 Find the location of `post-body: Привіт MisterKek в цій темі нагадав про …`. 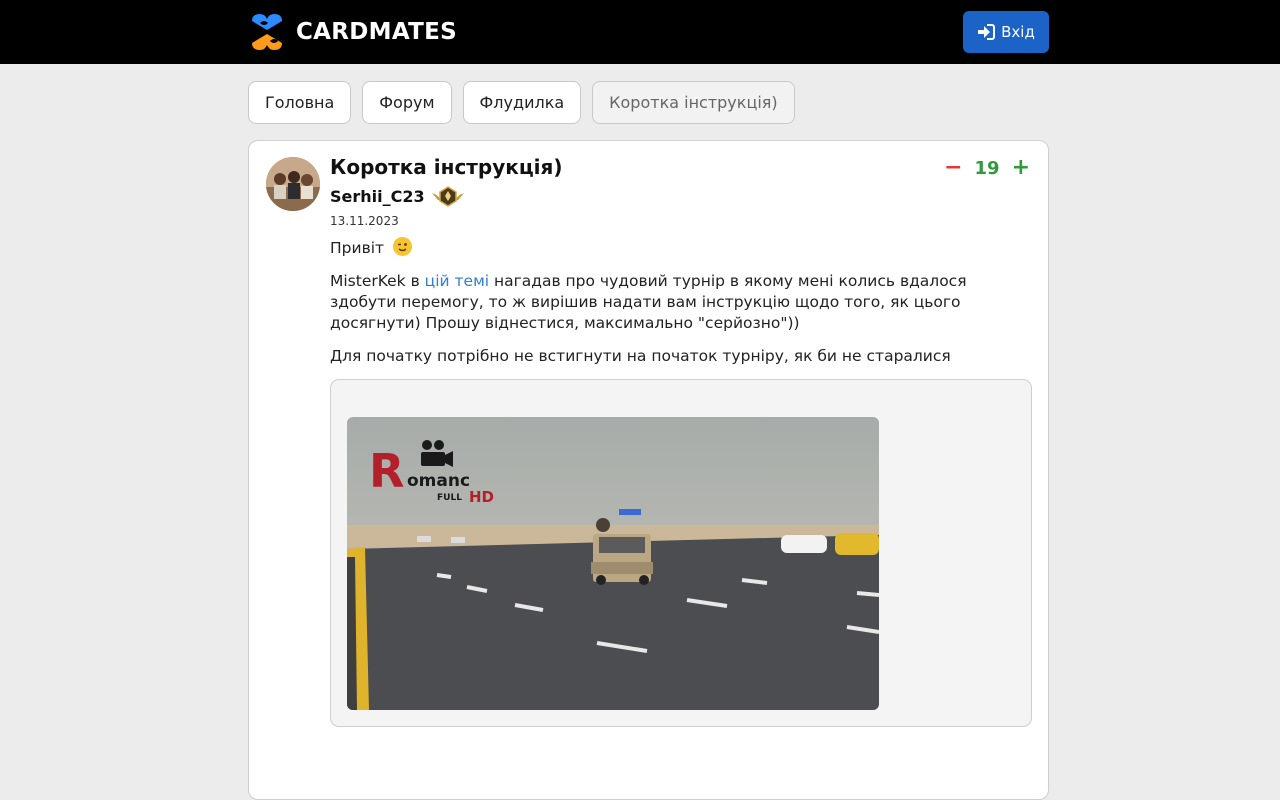

post-body: Привіт MisterKek в цій темі нагадав про … is located at coordinates (680, 308).